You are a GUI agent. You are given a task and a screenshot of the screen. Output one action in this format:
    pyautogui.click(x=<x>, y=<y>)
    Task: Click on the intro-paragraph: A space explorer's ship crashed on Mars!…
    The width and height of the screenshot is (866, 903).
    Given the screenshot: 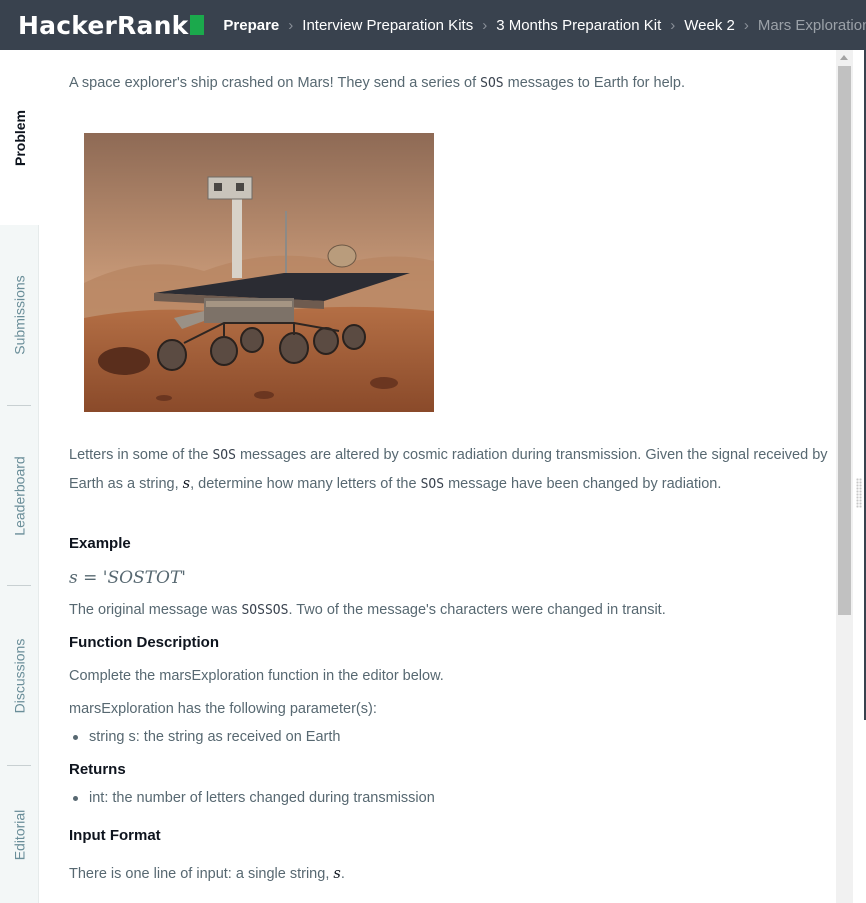 What is the action you would take?
    pyautogui.click(x=377, y=83)
    